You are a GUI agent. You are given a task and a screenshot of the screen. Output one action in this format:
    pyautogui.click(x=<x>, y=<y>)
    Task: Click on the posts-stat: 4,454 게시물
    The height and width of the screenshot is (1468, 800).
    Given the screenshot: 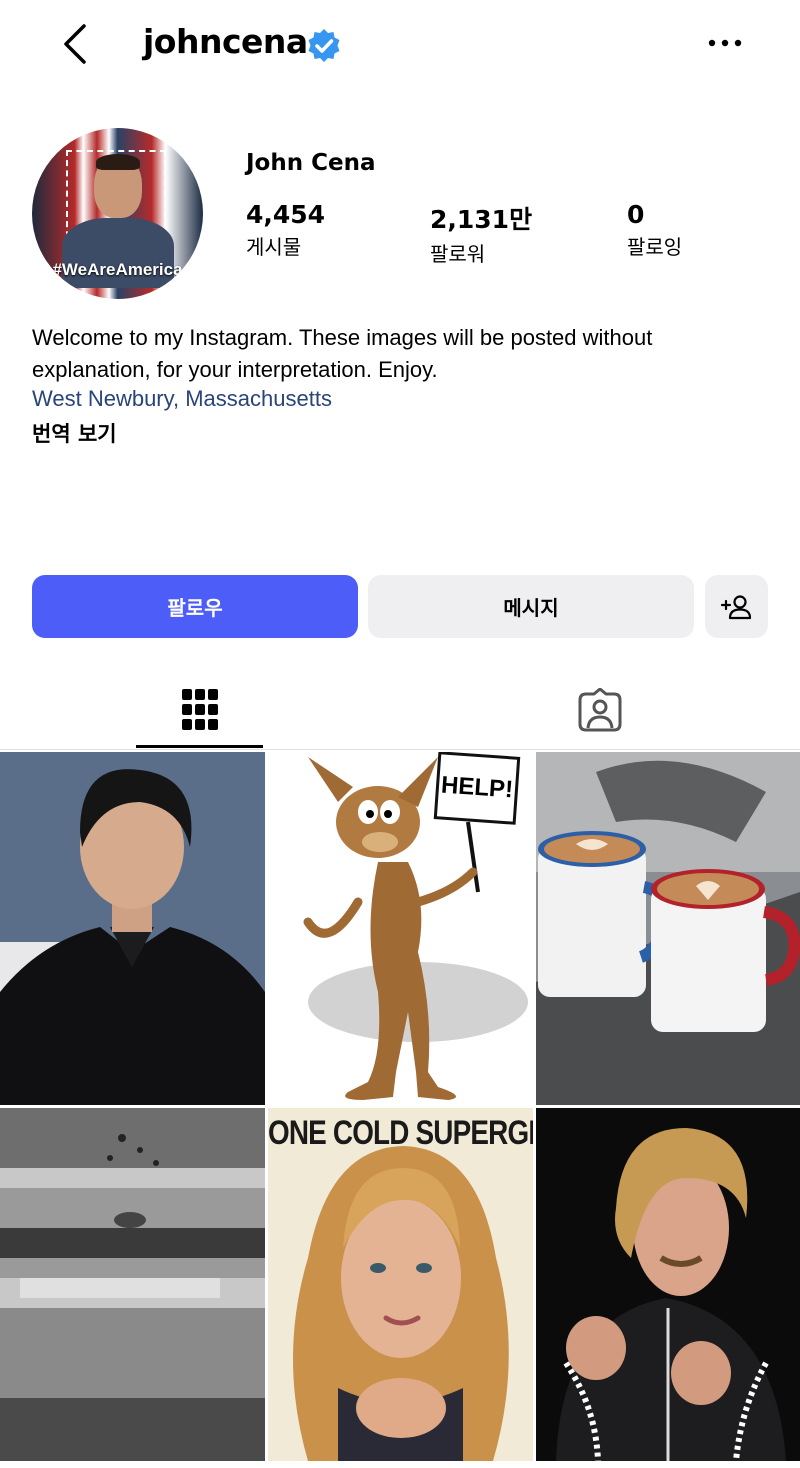 What is the action you would take?
    pyautogui.click(x=285, y=230)
    